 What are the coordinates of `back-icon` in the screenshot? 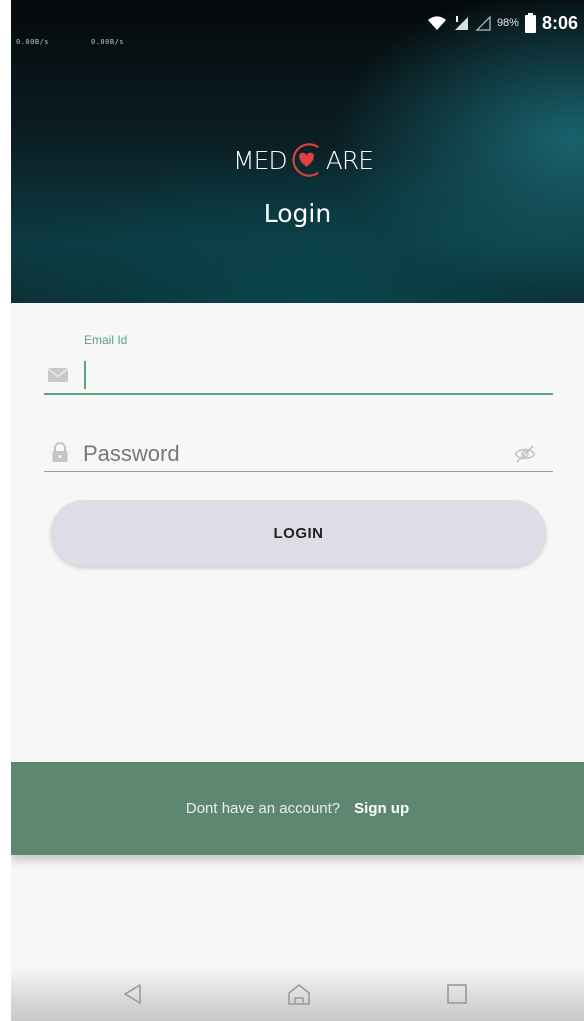 It's located at (133, 994).